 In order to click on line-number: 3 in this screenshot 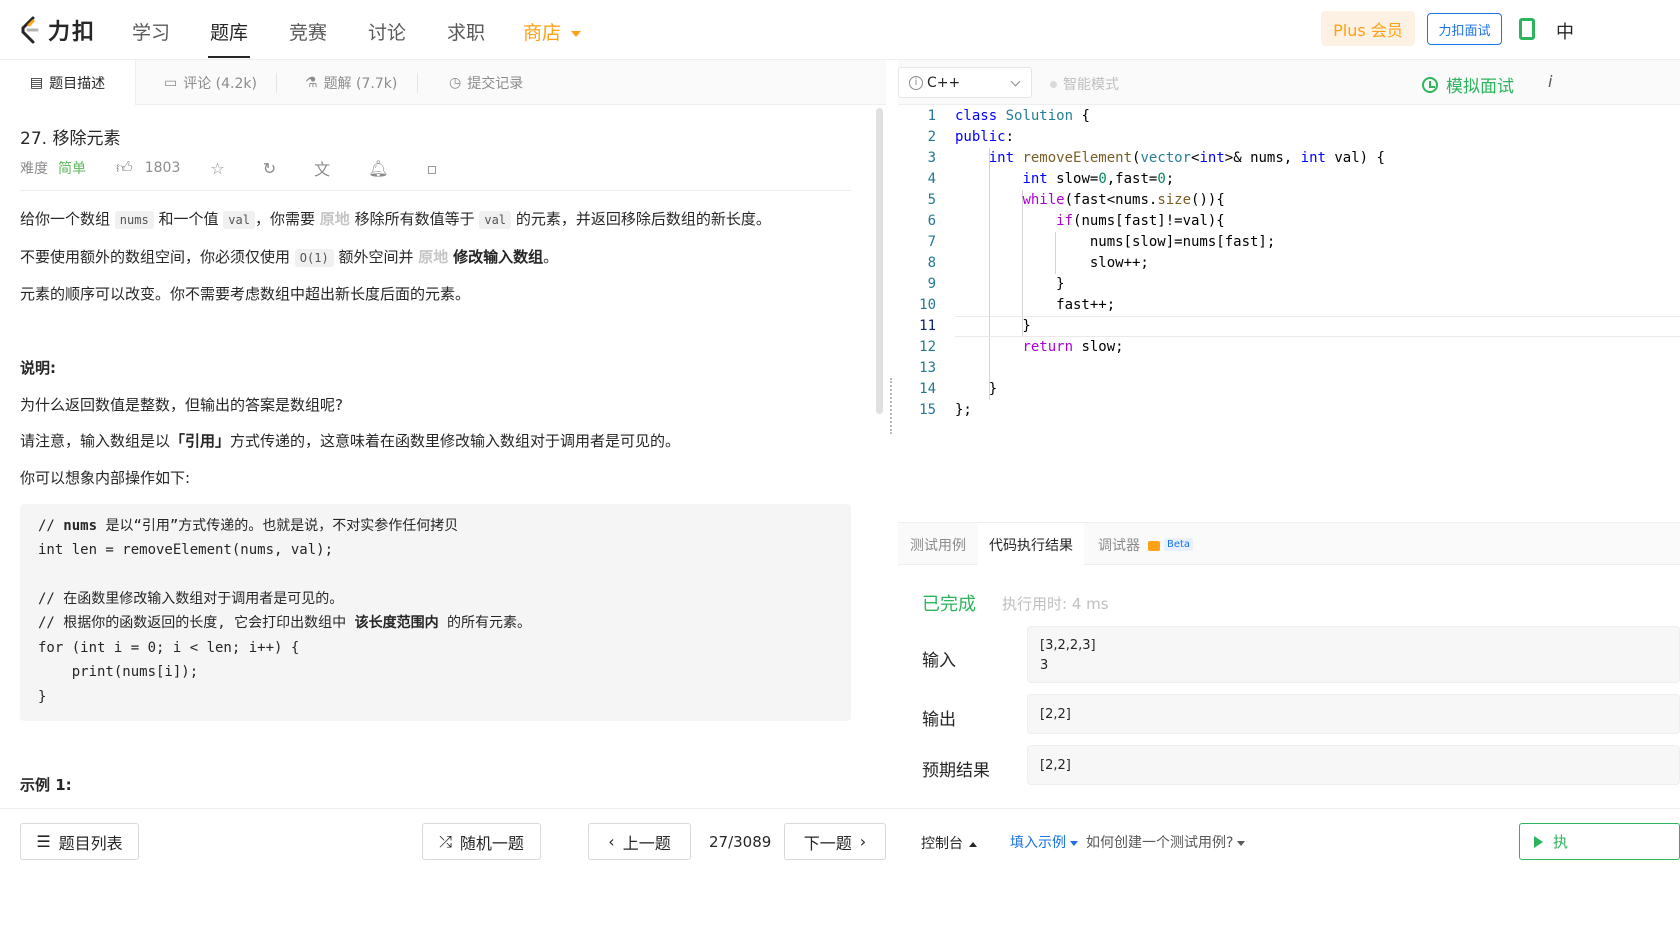, I will do `click(931, 158)`.